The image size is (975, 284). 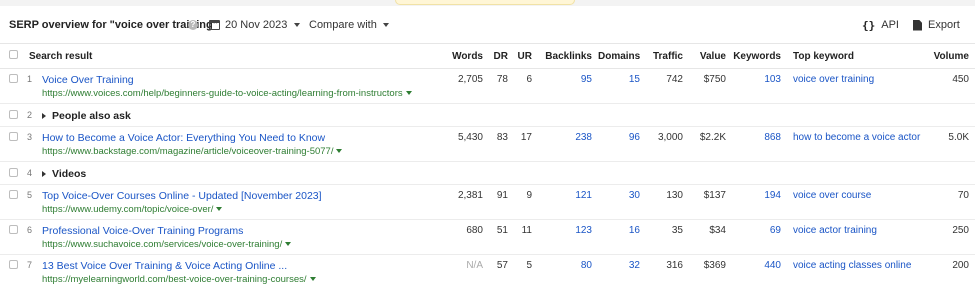 What do you see at coordinates (853, 202) in the screenshot?
I see `top-keyword-link: voice over course` at bounding box center [853, 202].